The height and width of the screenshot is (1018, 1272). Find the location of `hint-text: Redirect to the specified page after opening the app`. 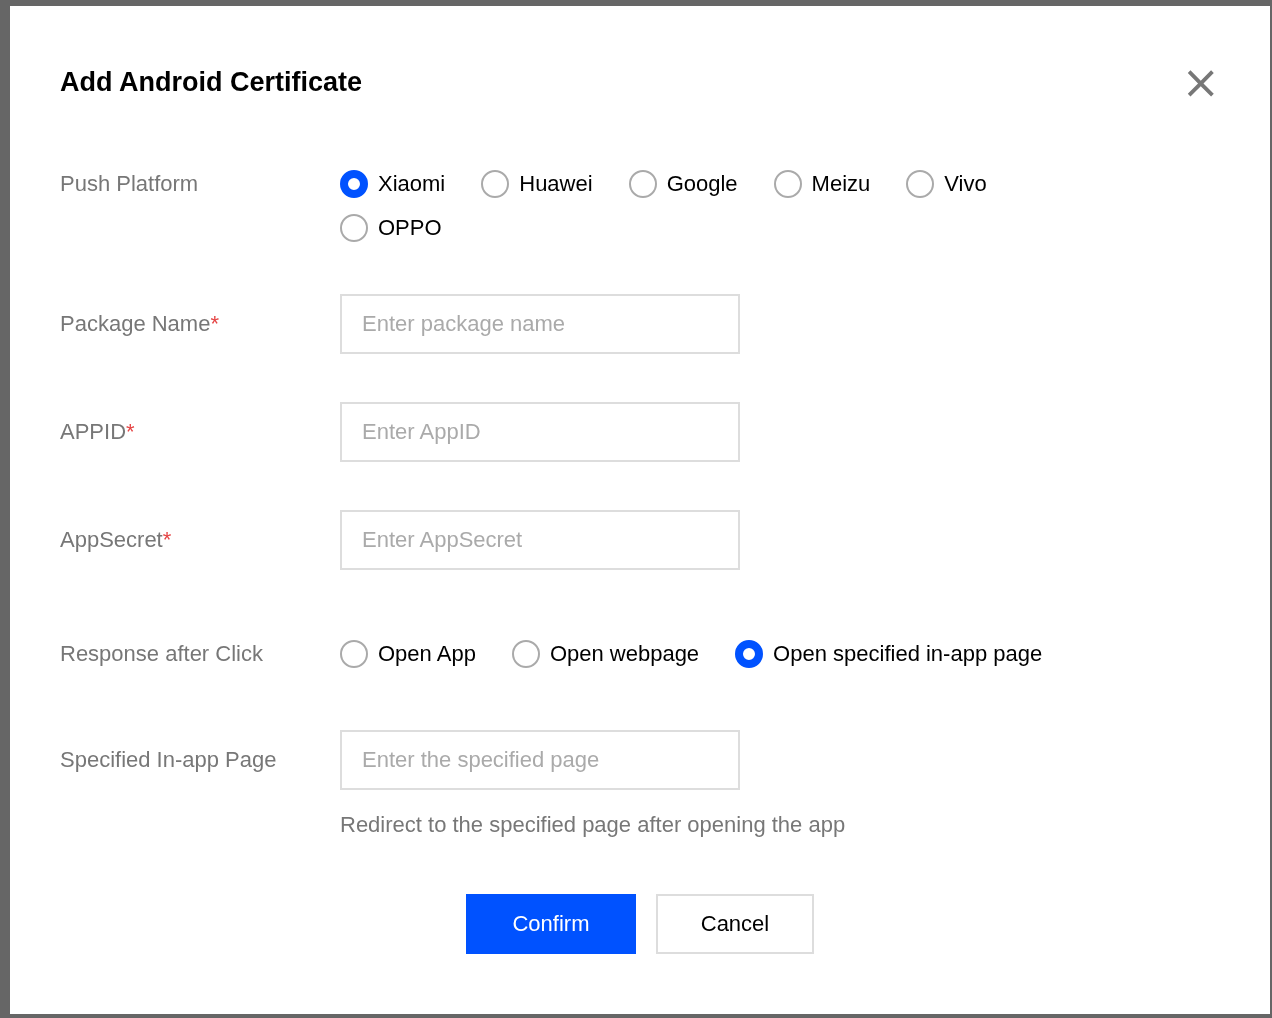

hint-text: Redirect to the specified page after opening the app is located at coordinates (593, 825).